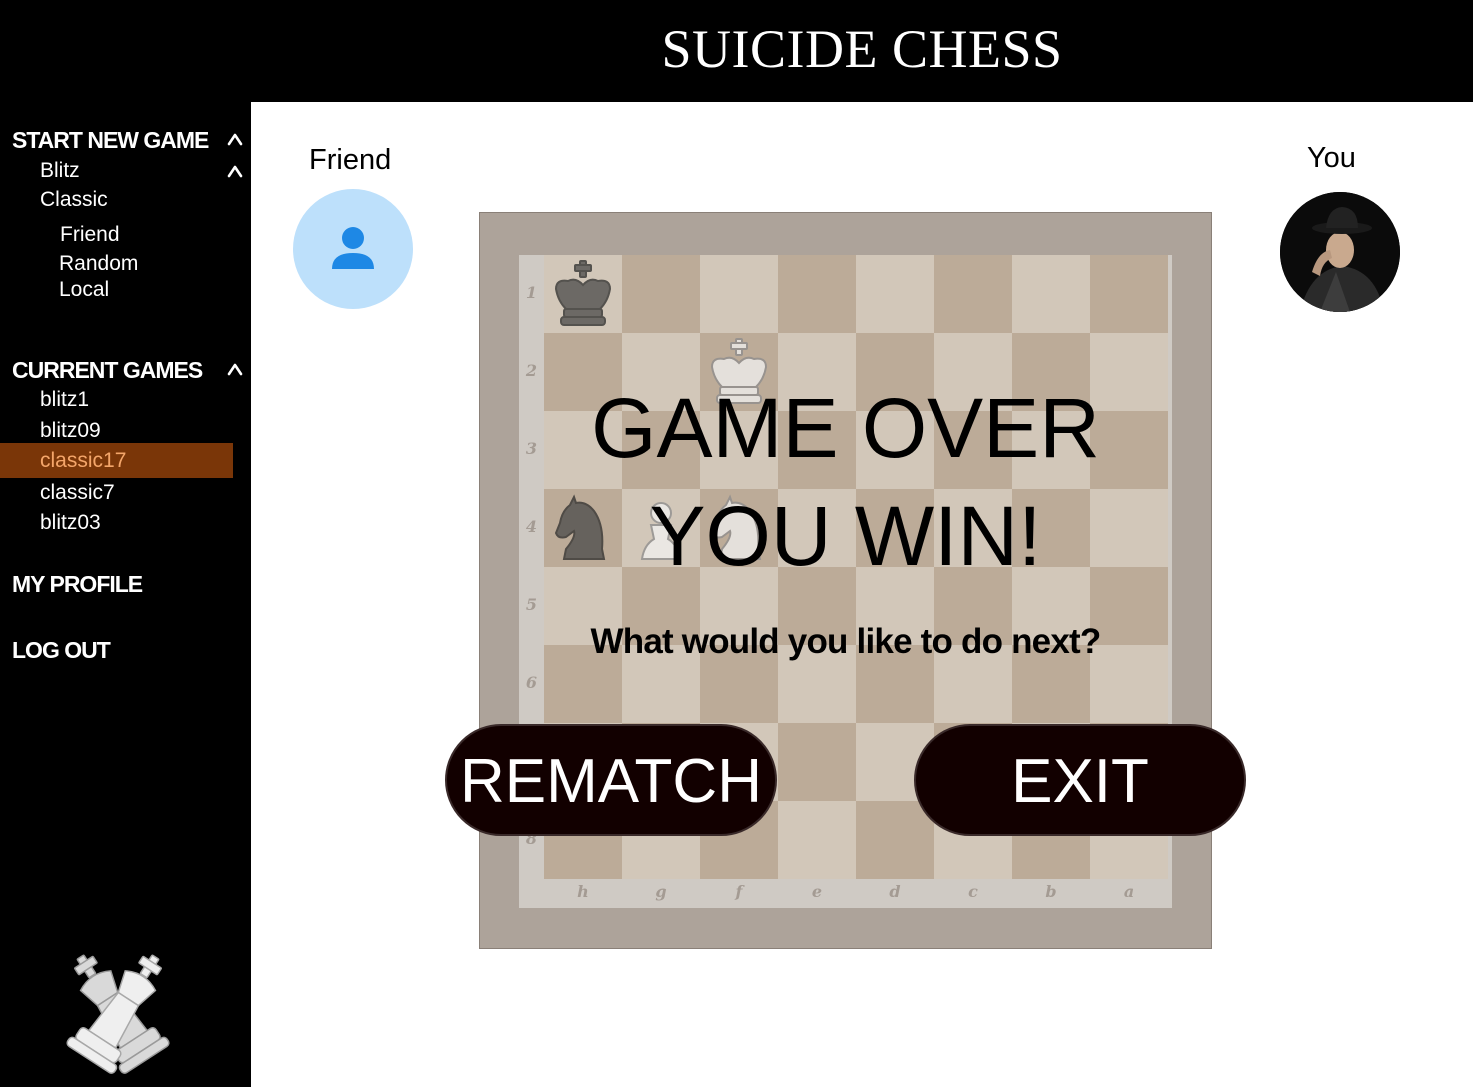  I want to click on file-labels: h g f e d c b a, so click(855, 892).